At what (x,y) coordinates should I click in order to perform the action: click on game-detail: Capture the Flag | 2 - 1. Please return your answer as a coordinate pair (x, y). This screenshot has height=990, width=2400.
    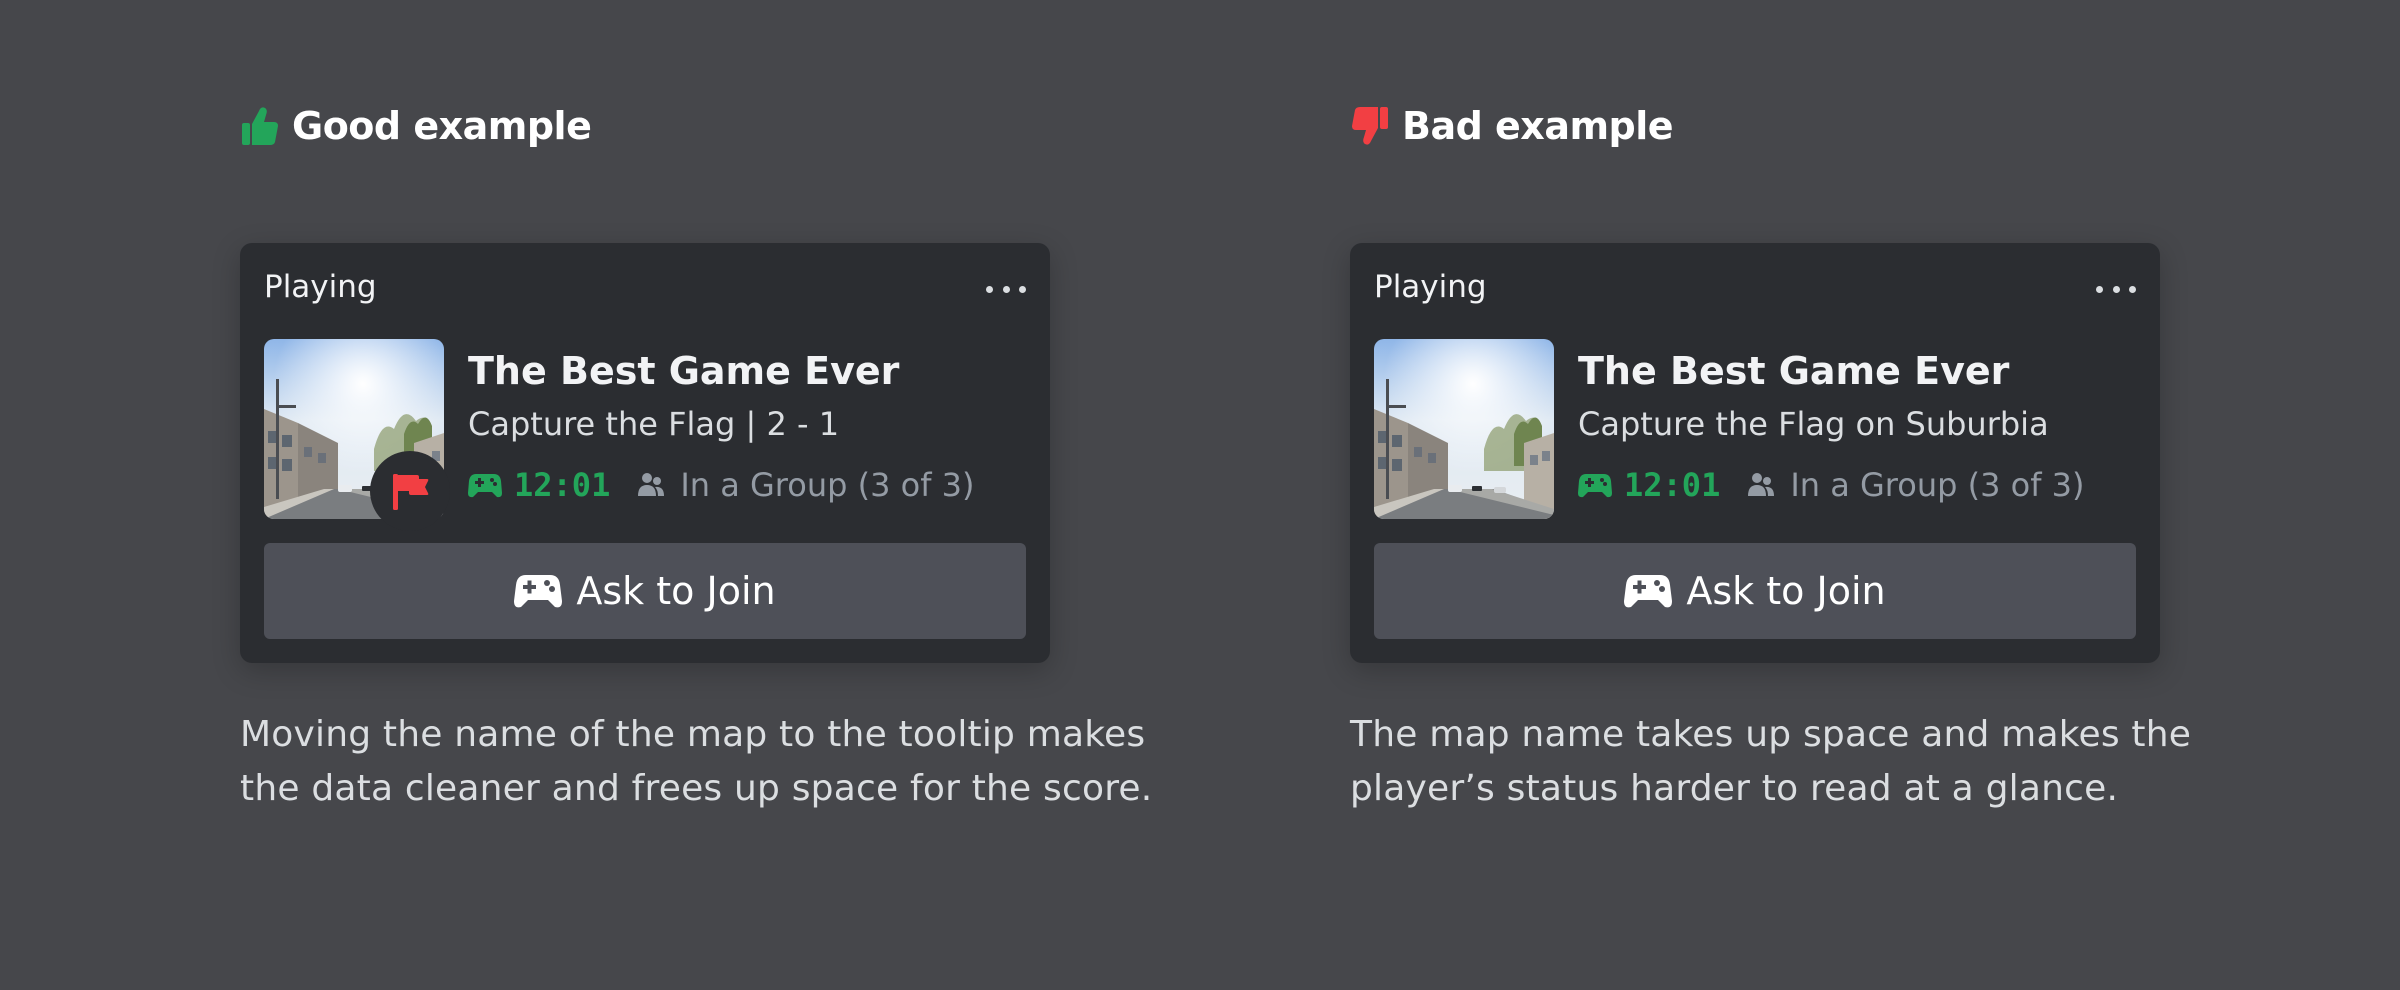
    Looking at the image, I should click on (653, 424).